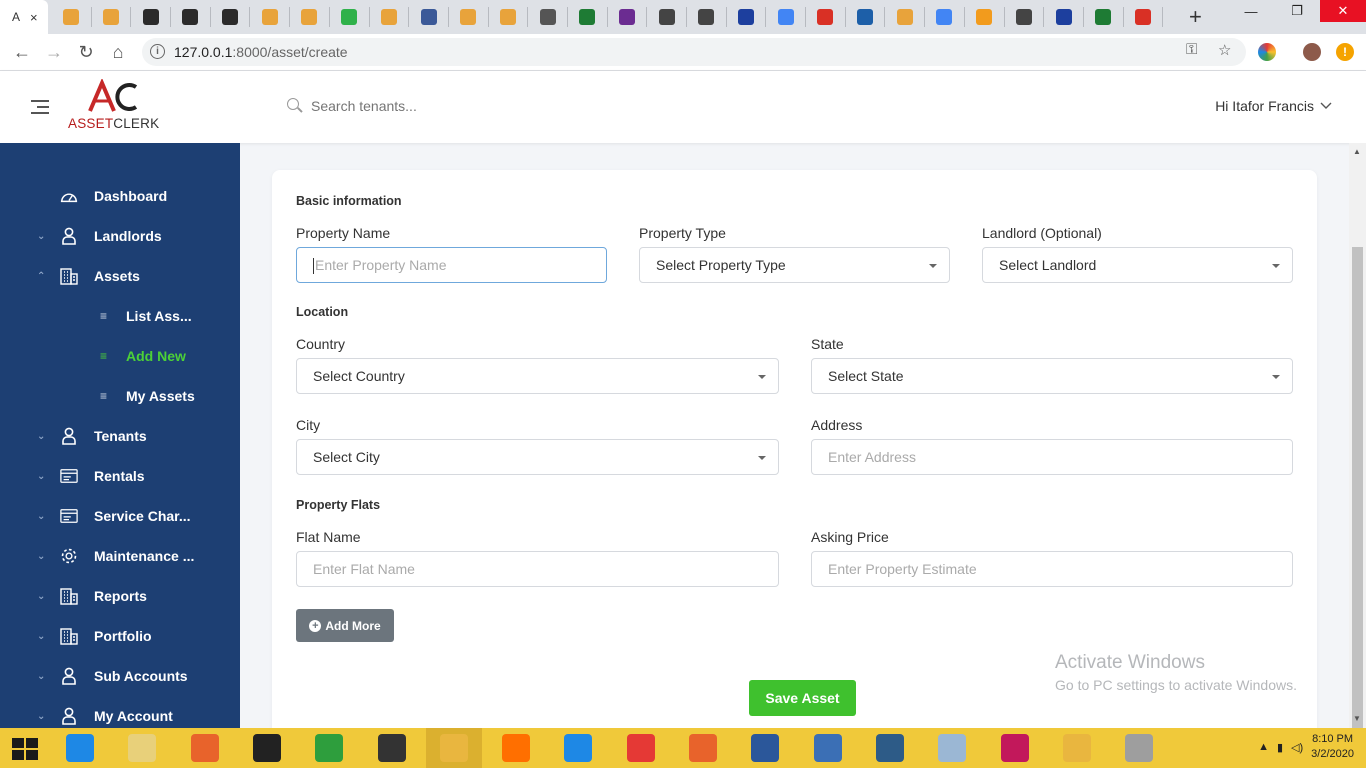  Describe the element at coordinates (34, 17) in the screenshot. I see `tab-close-icon: ×` at that location.